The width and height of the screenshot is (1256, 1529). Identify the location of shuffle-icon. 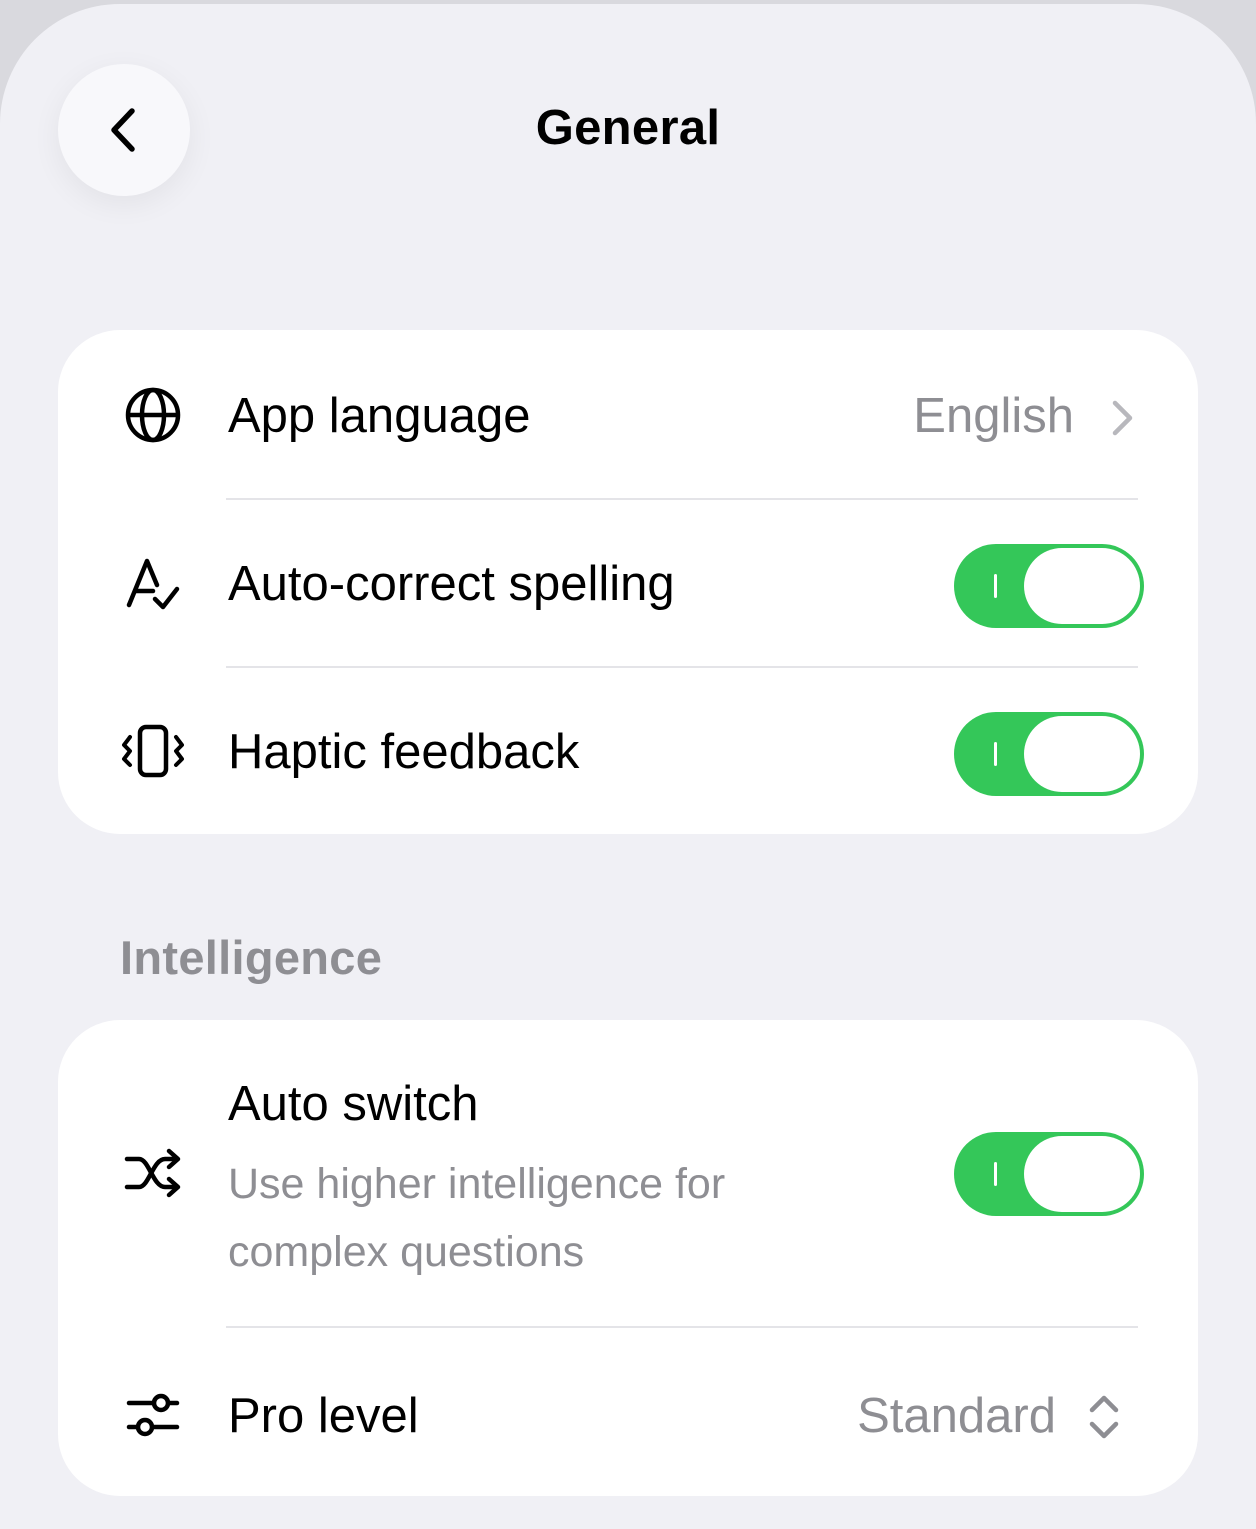
(153, 1173).